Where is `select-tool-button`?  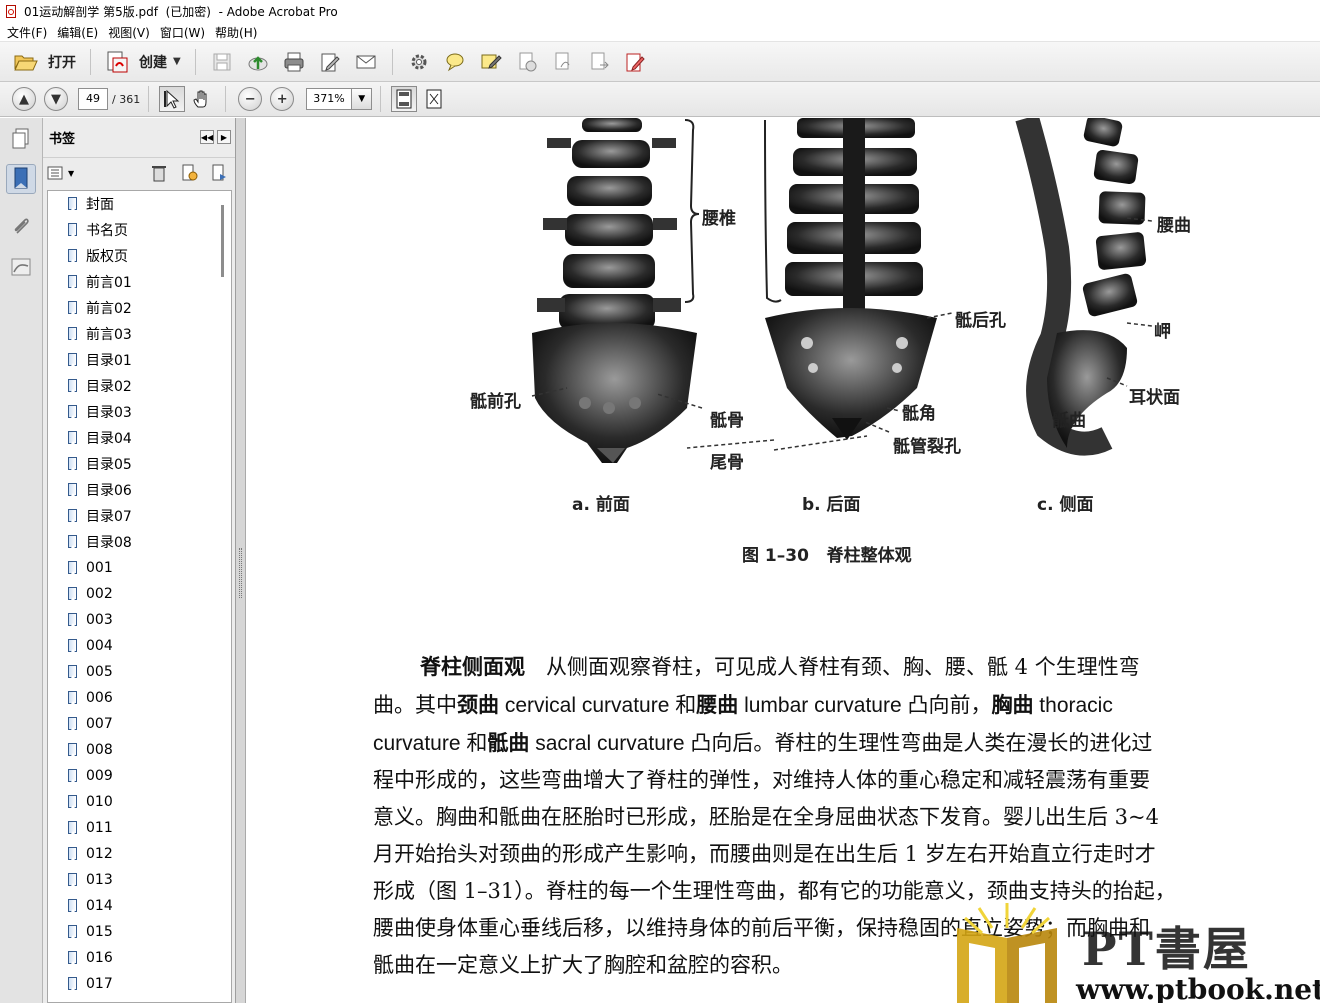
select-tool-button is located at coordinates (172, 99).